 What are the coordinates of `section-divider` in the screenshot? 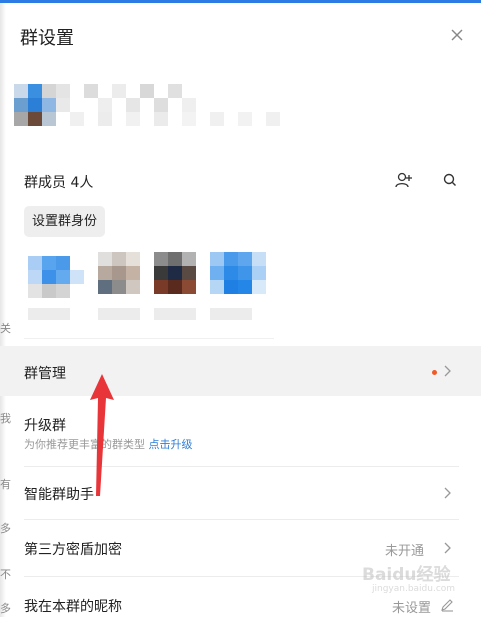 It's located at (149, 338).